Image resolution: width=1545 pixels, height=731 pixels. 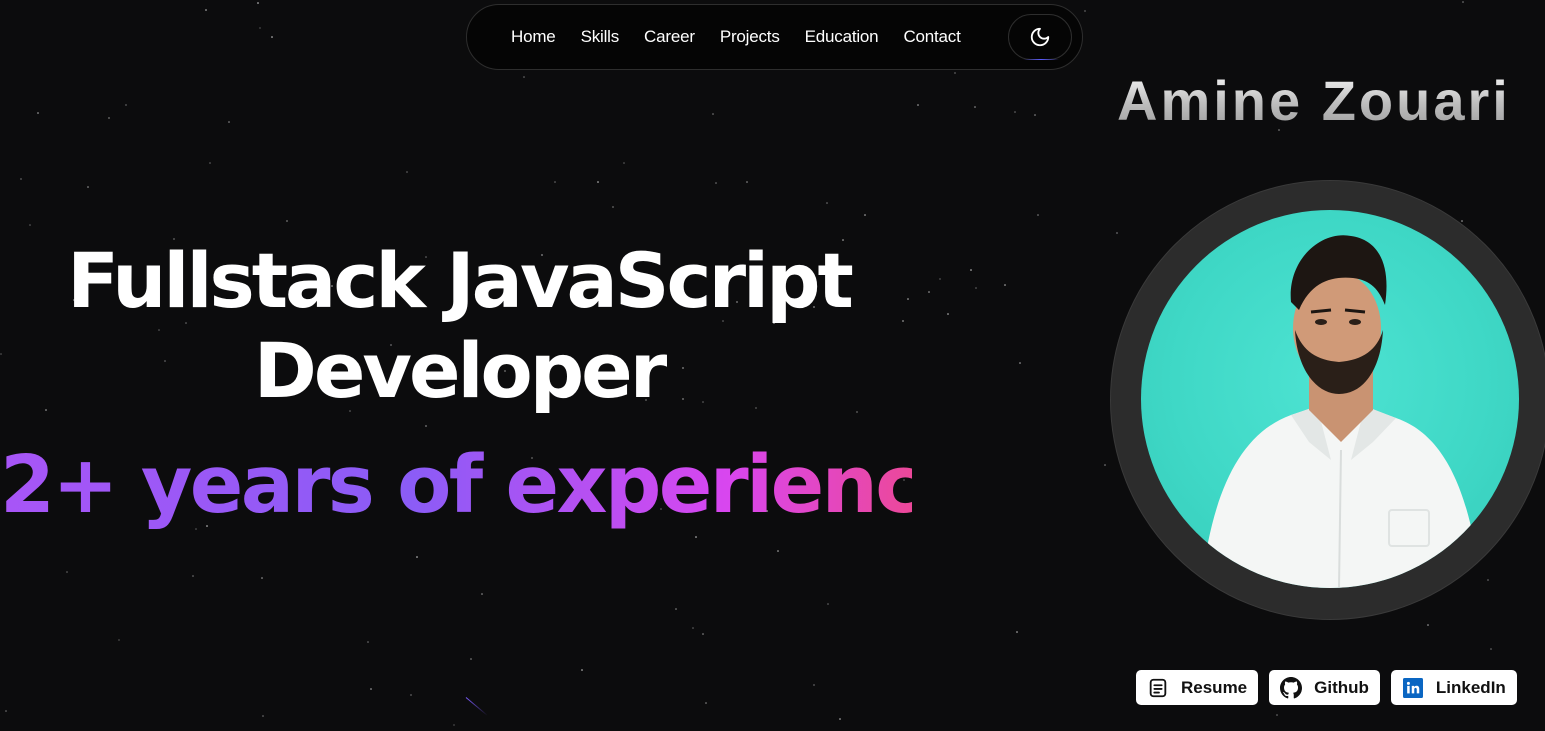 What do you see at coordinates (1413, 688) in the screenshot?
I see `linkedin-icon` at bounding box center [1413, 688].